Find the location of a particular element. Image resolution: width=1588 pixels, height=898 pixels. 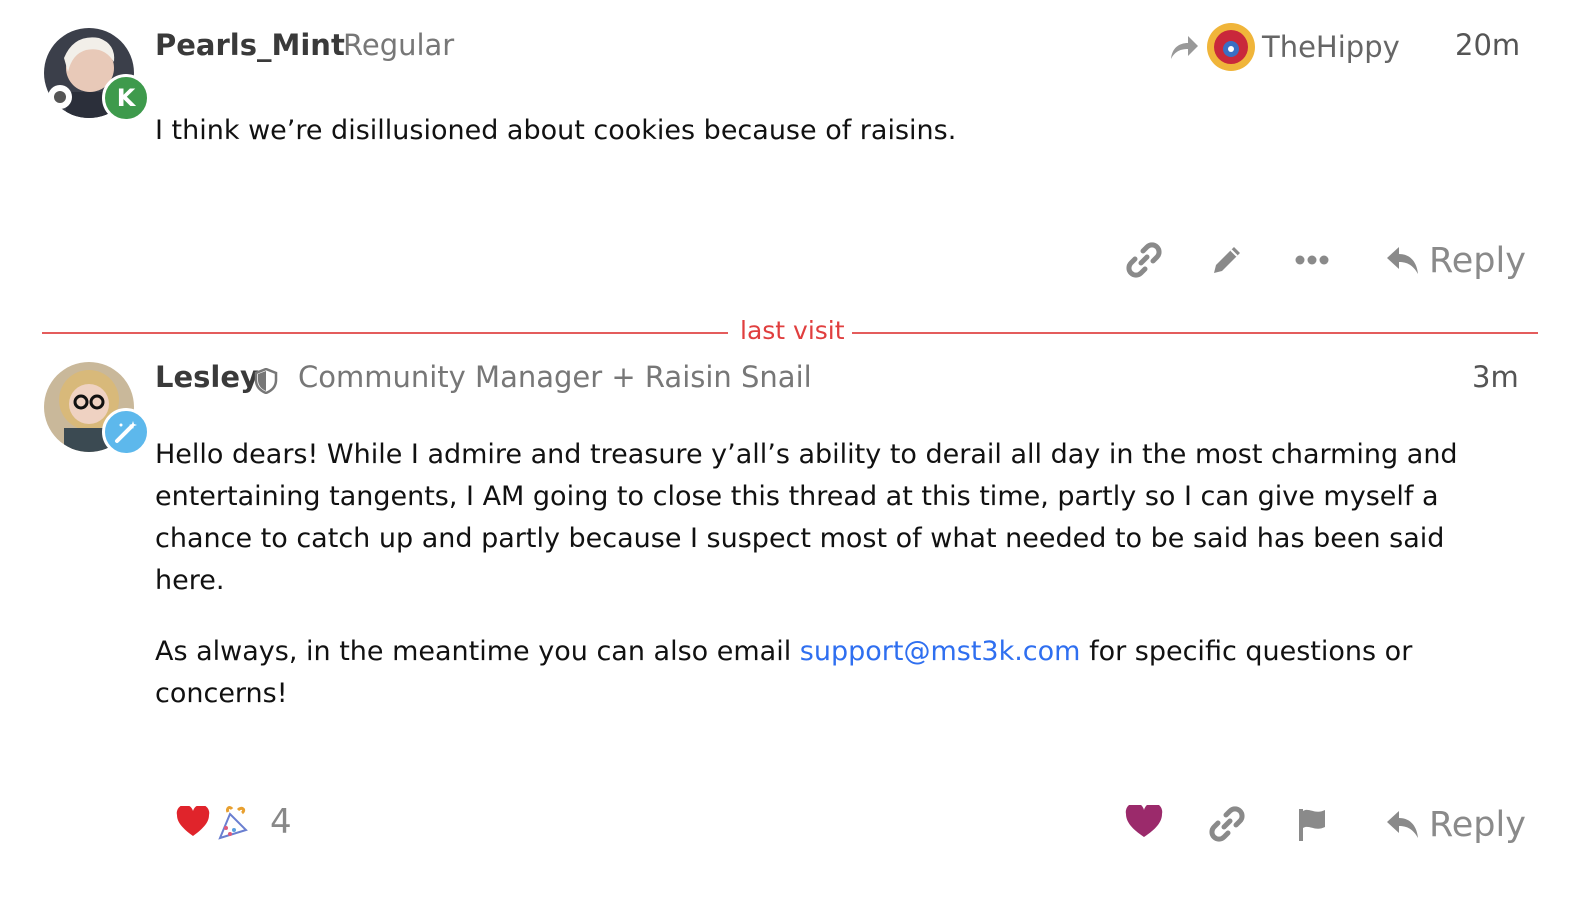

email-link: support@mst3k.com is located at coordinates (940, 651).